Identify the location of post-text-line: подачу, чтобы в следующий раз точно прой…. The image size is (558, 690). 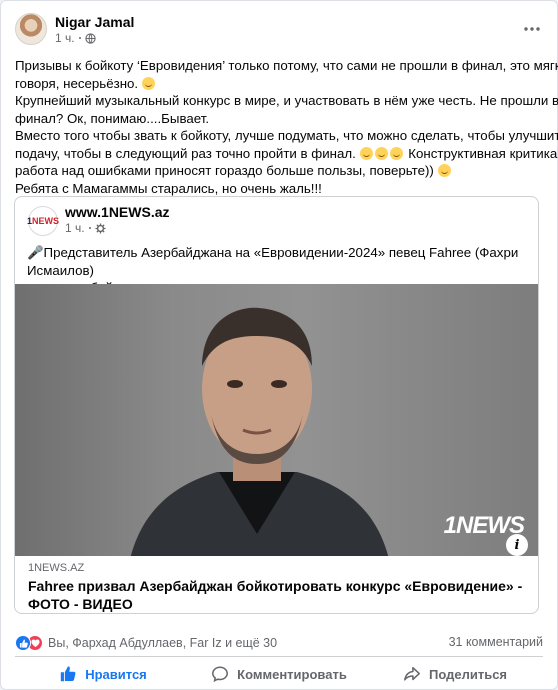
(286, 153).